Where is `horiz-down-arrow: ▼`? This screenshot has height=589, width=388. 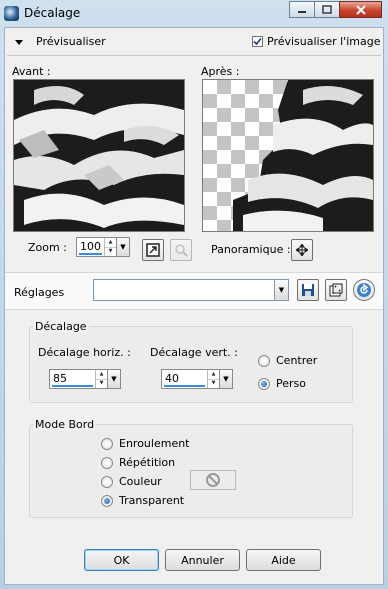
horiz-down-arrow: ▼ is located at coordinates (101, 383).